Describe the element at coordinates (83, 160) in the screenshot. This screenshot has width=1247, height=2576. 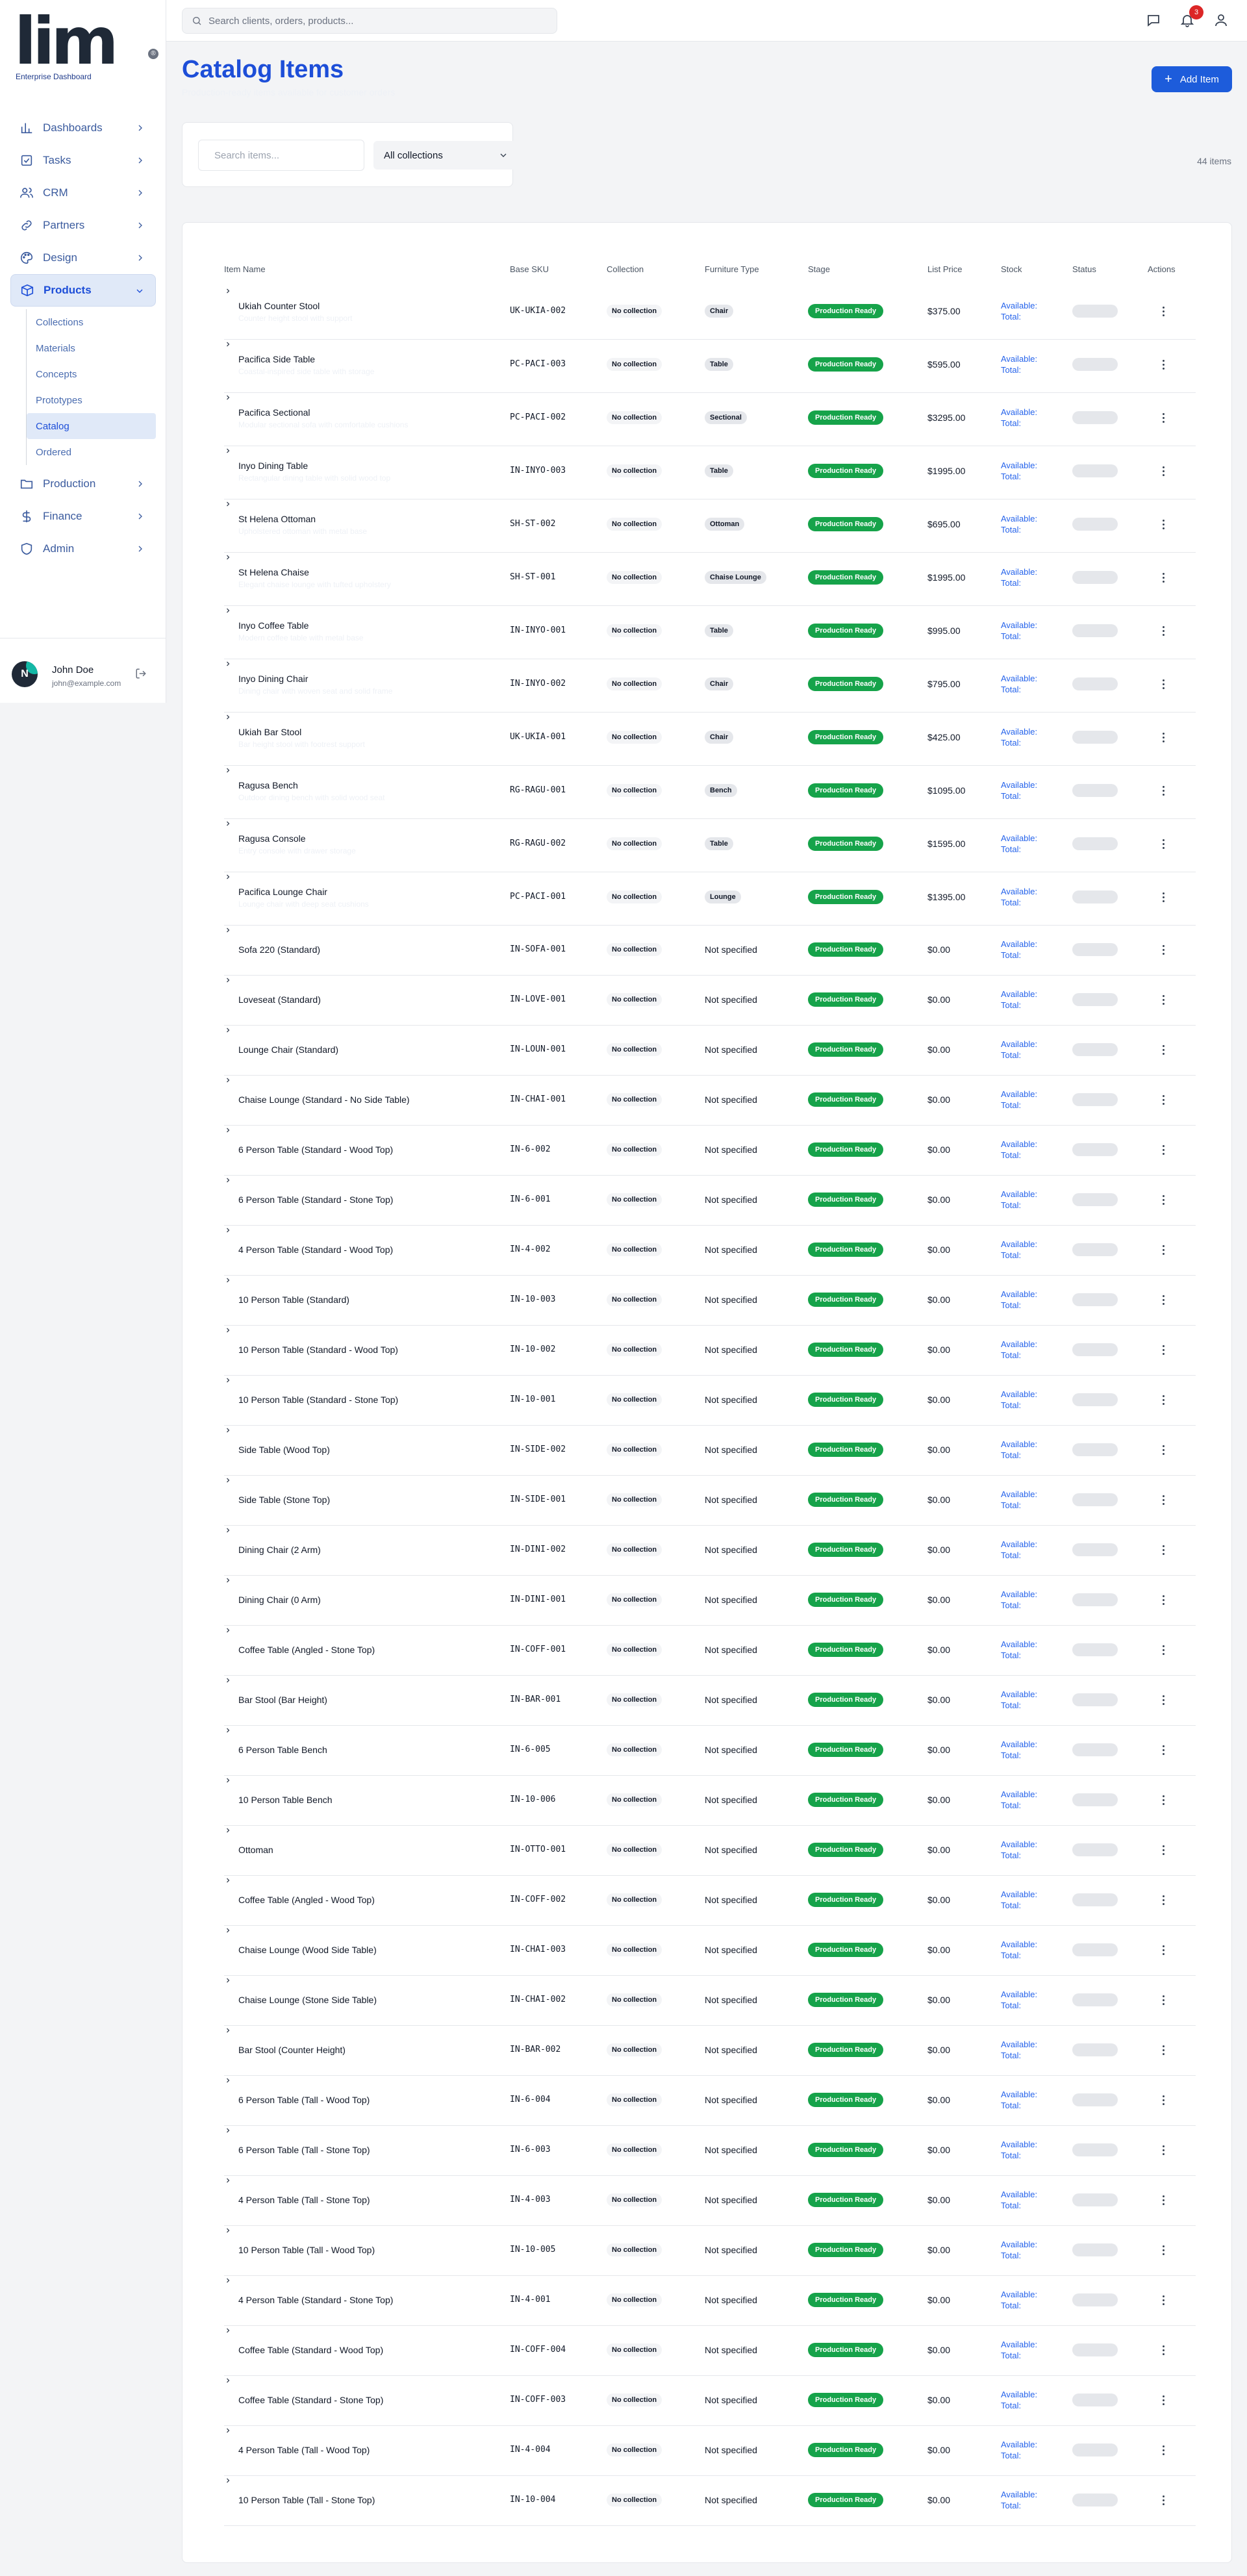
I see `sidebar-item-tasks: Tasks` at that location.